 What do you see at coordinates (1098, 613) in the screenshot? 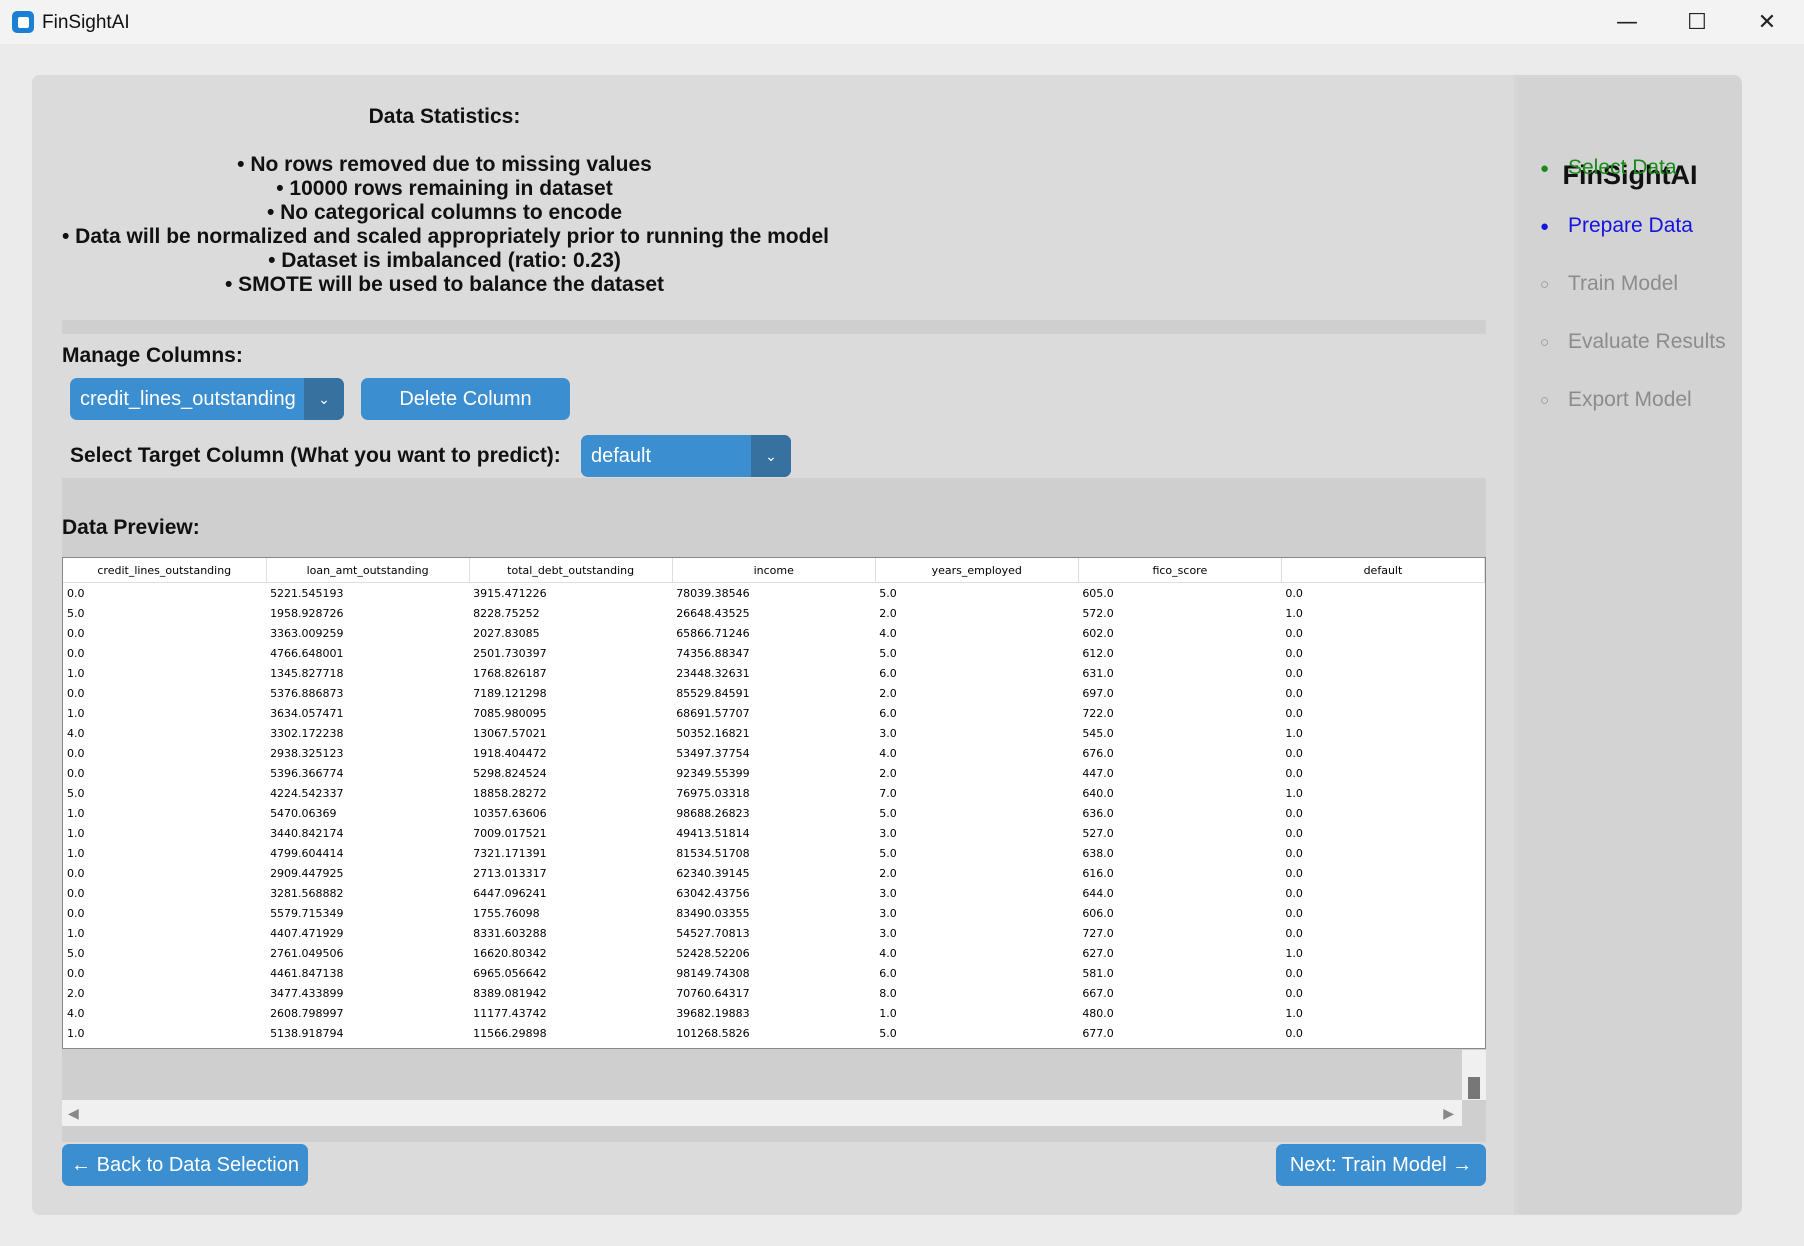
I see `table-cell: 572.0` at bounding box center [1098, 613].